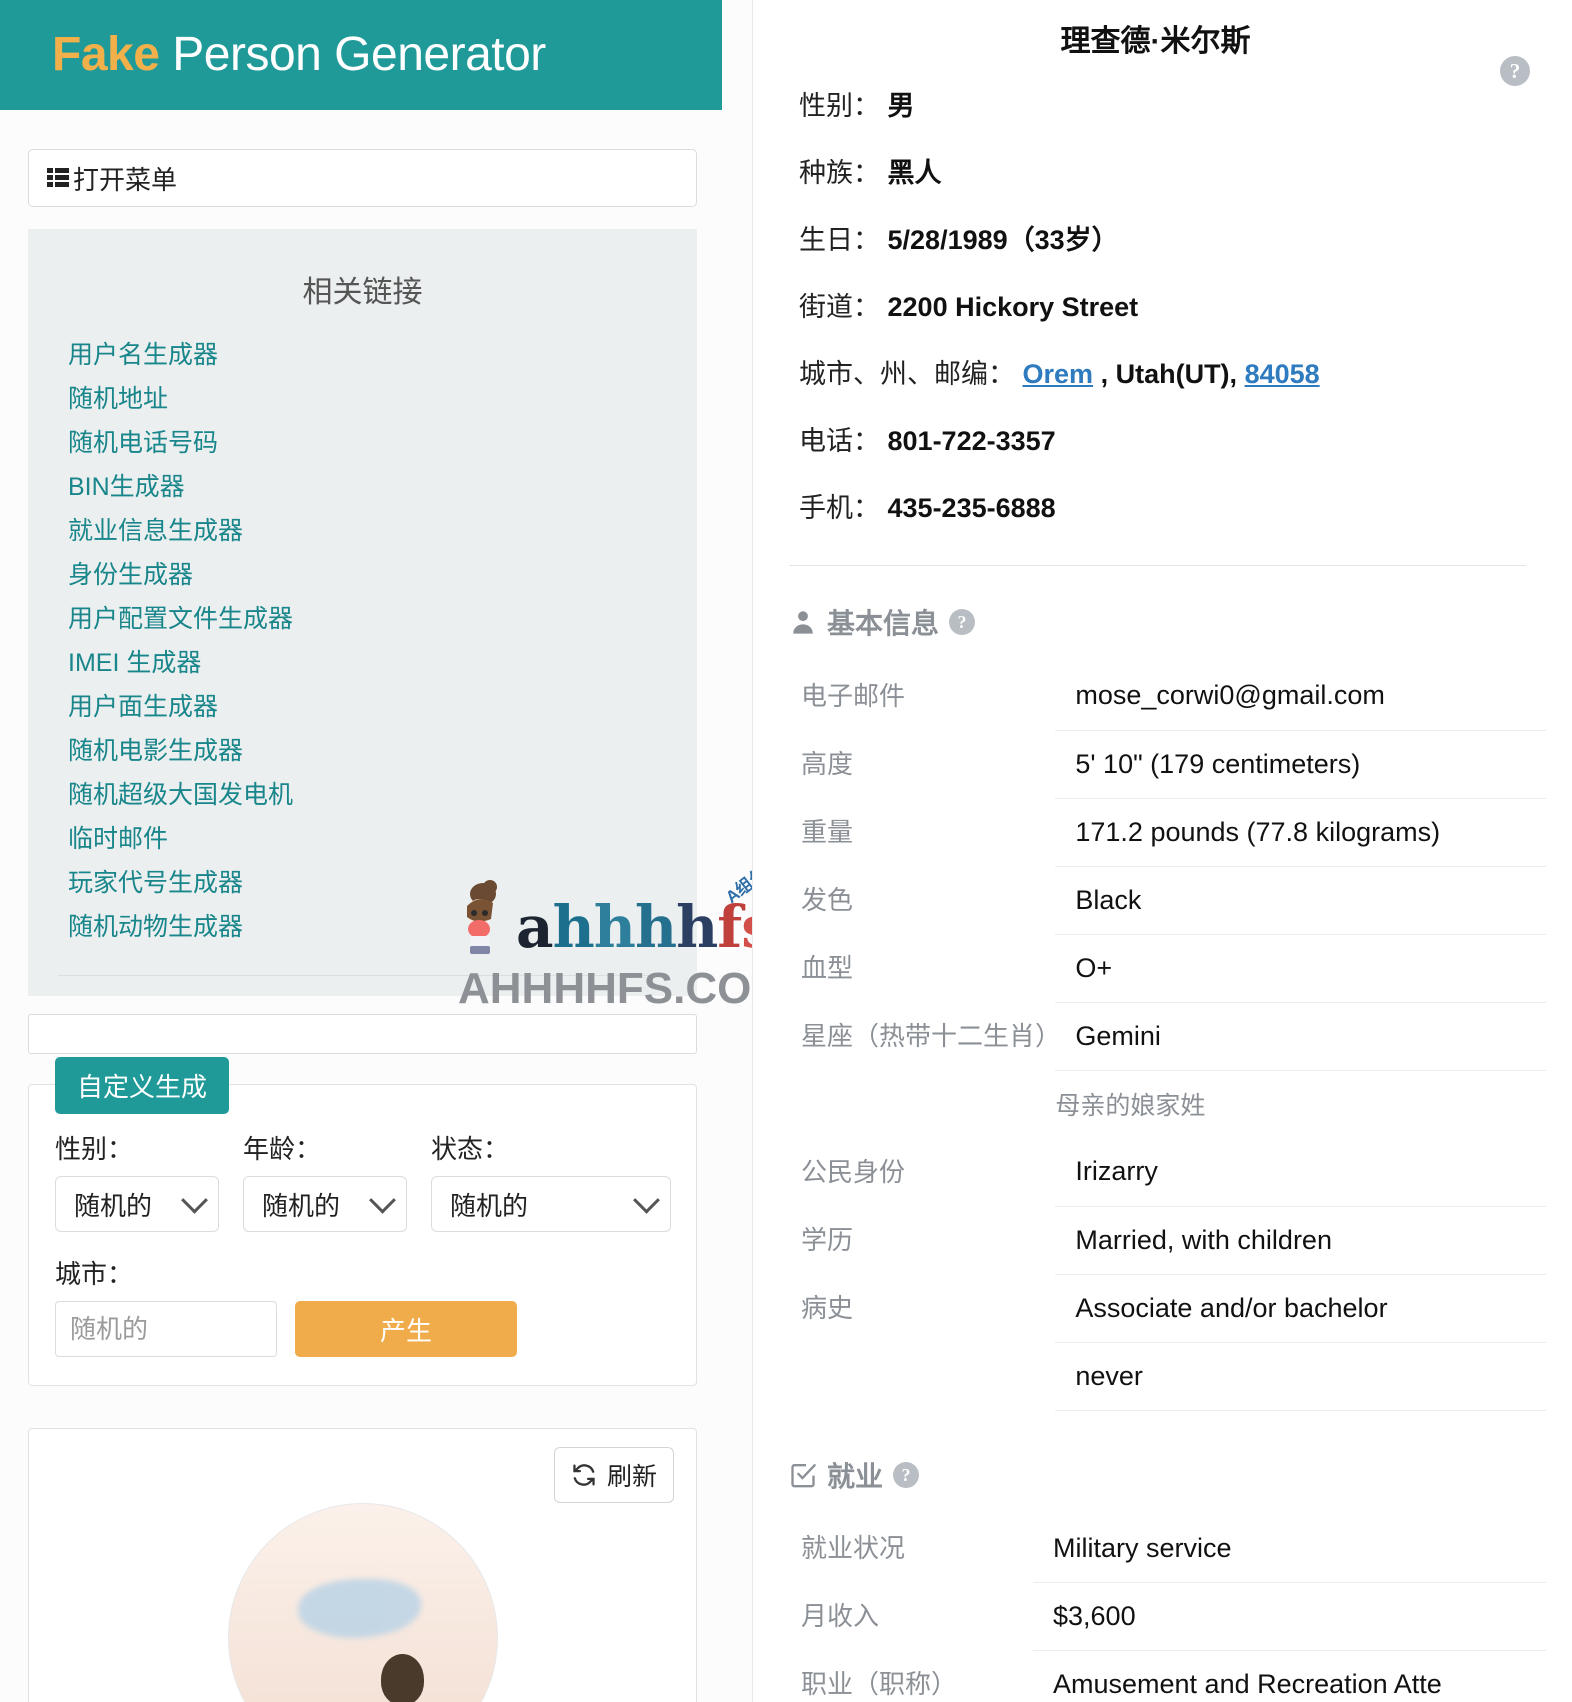 Image resolution: width=1572 pixels, height=1702 pixels. What do you see at coordinates (551, 1204) in the screenshot?
I see `status-select: 随机的` at bounding box center [551, 1204].